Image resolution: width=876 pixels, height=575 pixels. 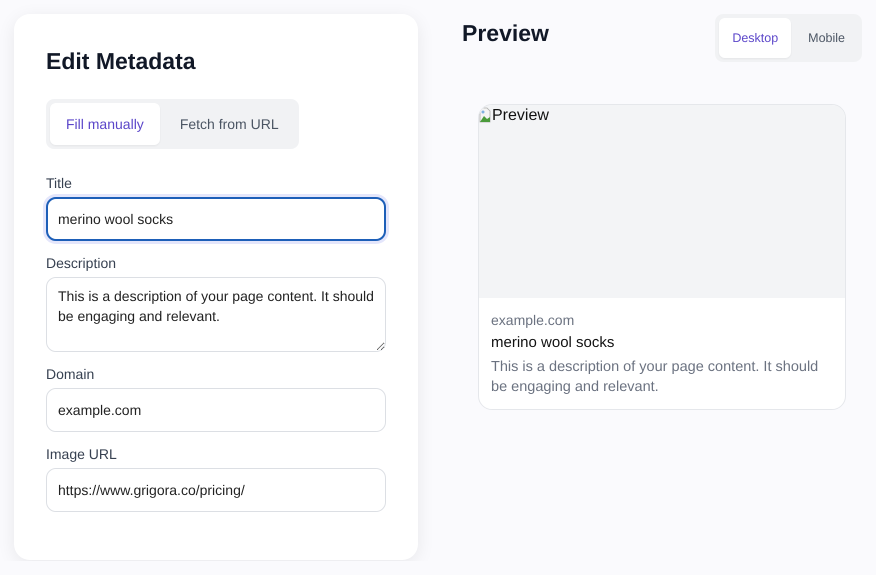 I want to click on preview-title: merino wool socks, so click(x=553, y=342).